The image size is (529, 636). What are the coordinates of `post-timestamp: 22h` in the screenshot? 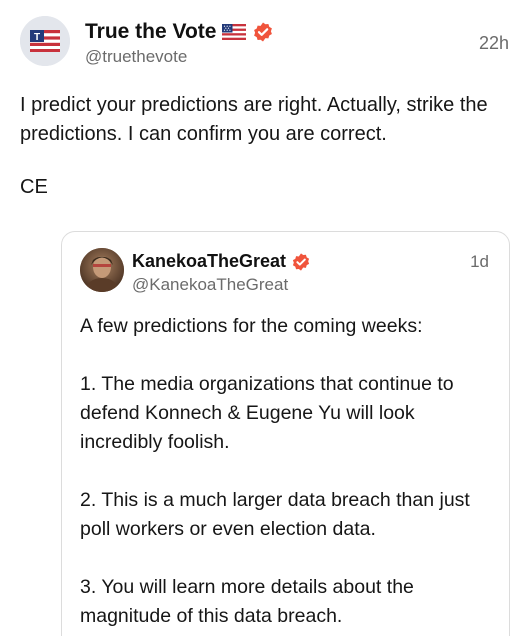 It's located at (494, 43).